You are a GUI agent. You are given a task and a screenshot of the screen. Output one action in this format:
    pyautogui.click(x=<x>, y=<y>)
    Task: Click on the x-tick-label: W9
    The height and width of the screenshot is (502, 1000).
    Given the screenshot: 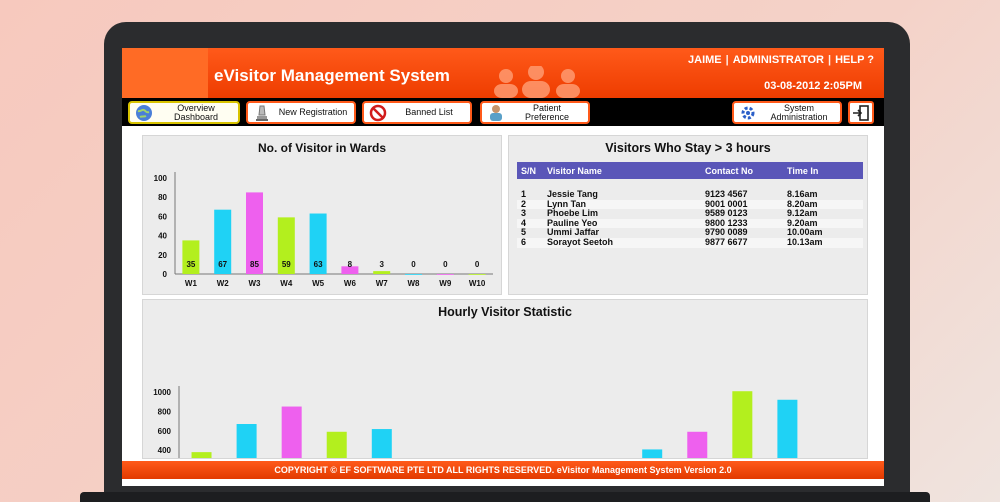 What is the action you would take?
    pyautogui.click(x=445, y=283)
    